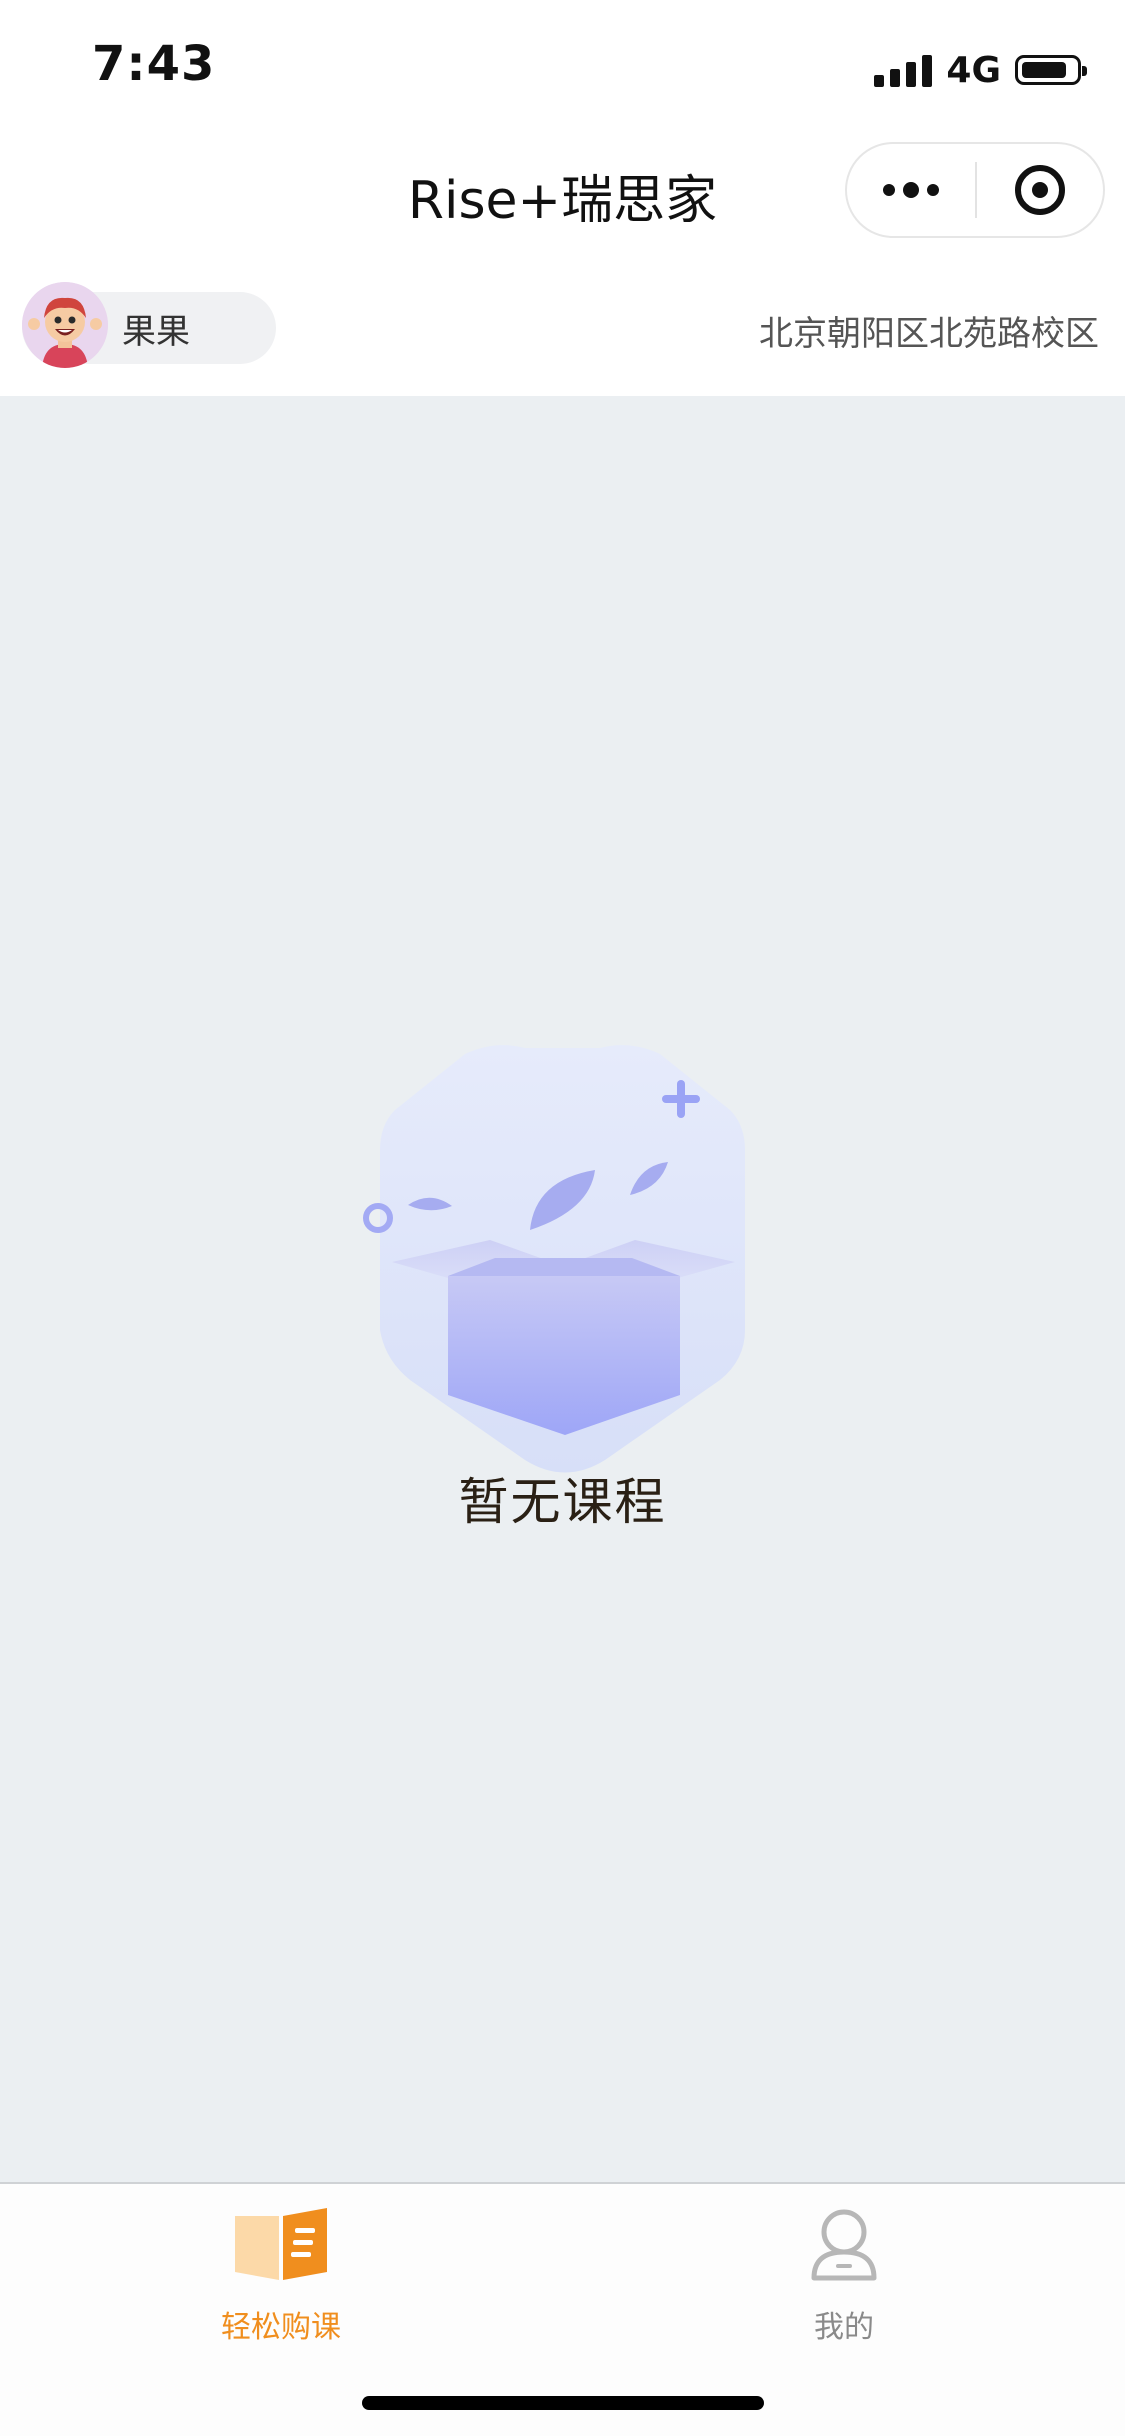  I want to click on close-program-button, so click(1040, 190).